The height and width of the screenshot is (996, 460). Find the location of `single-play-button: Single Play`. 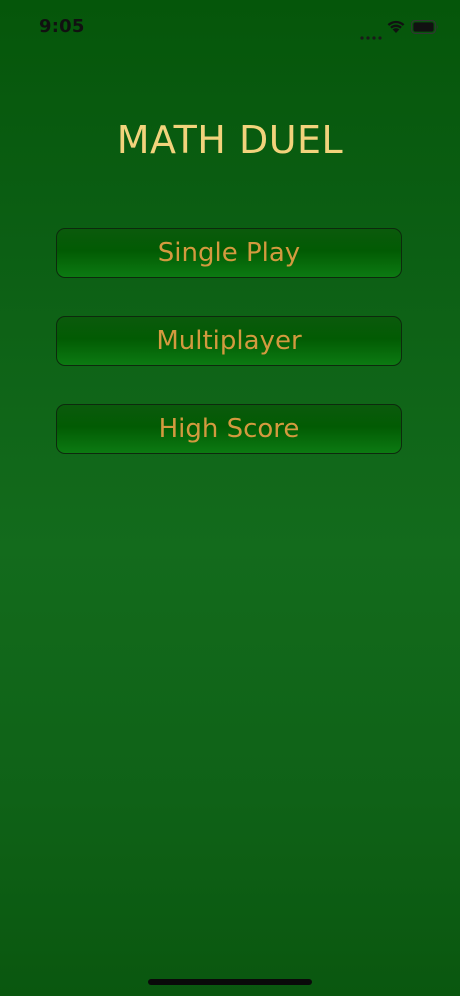

single-play-button: Single Play is located at coordinates (229, 253).